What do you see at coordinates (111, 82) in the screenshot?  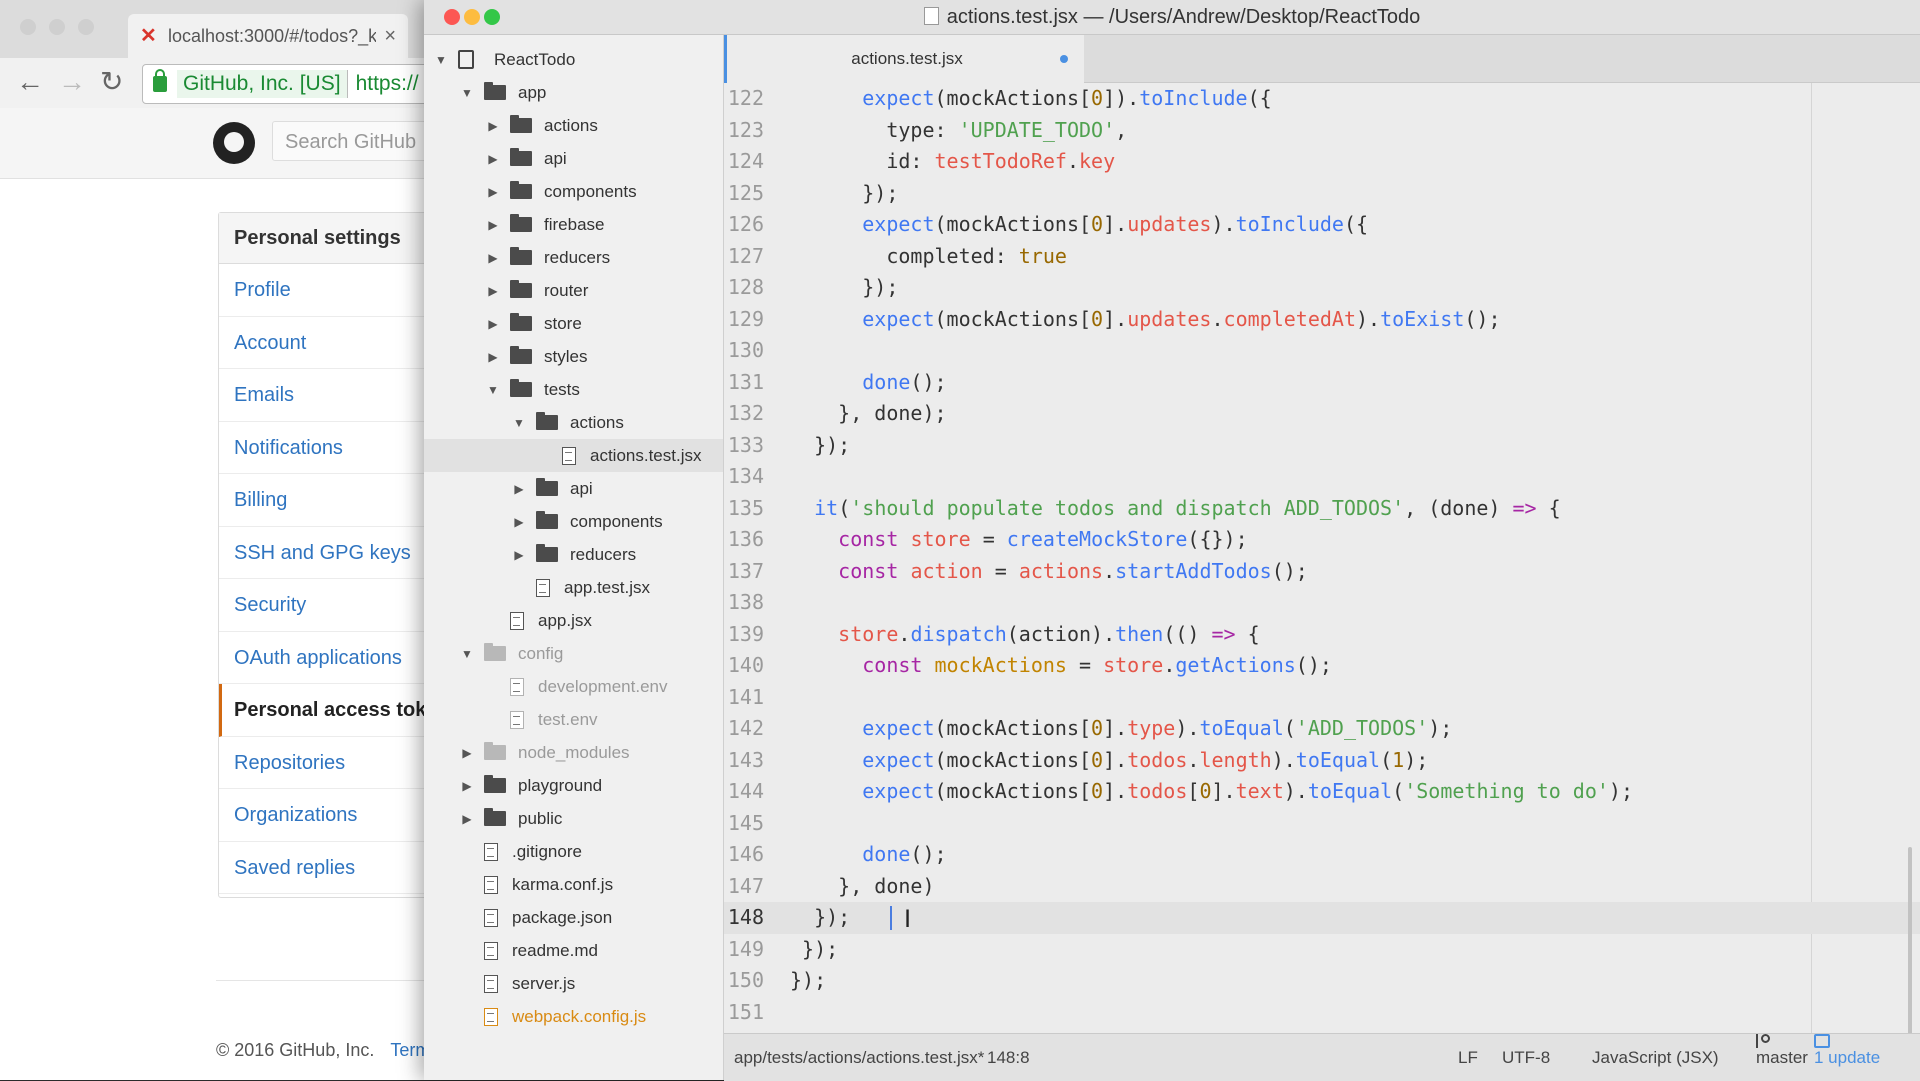 I see `reload-icon: ↻` at bounding box center [111, 82].